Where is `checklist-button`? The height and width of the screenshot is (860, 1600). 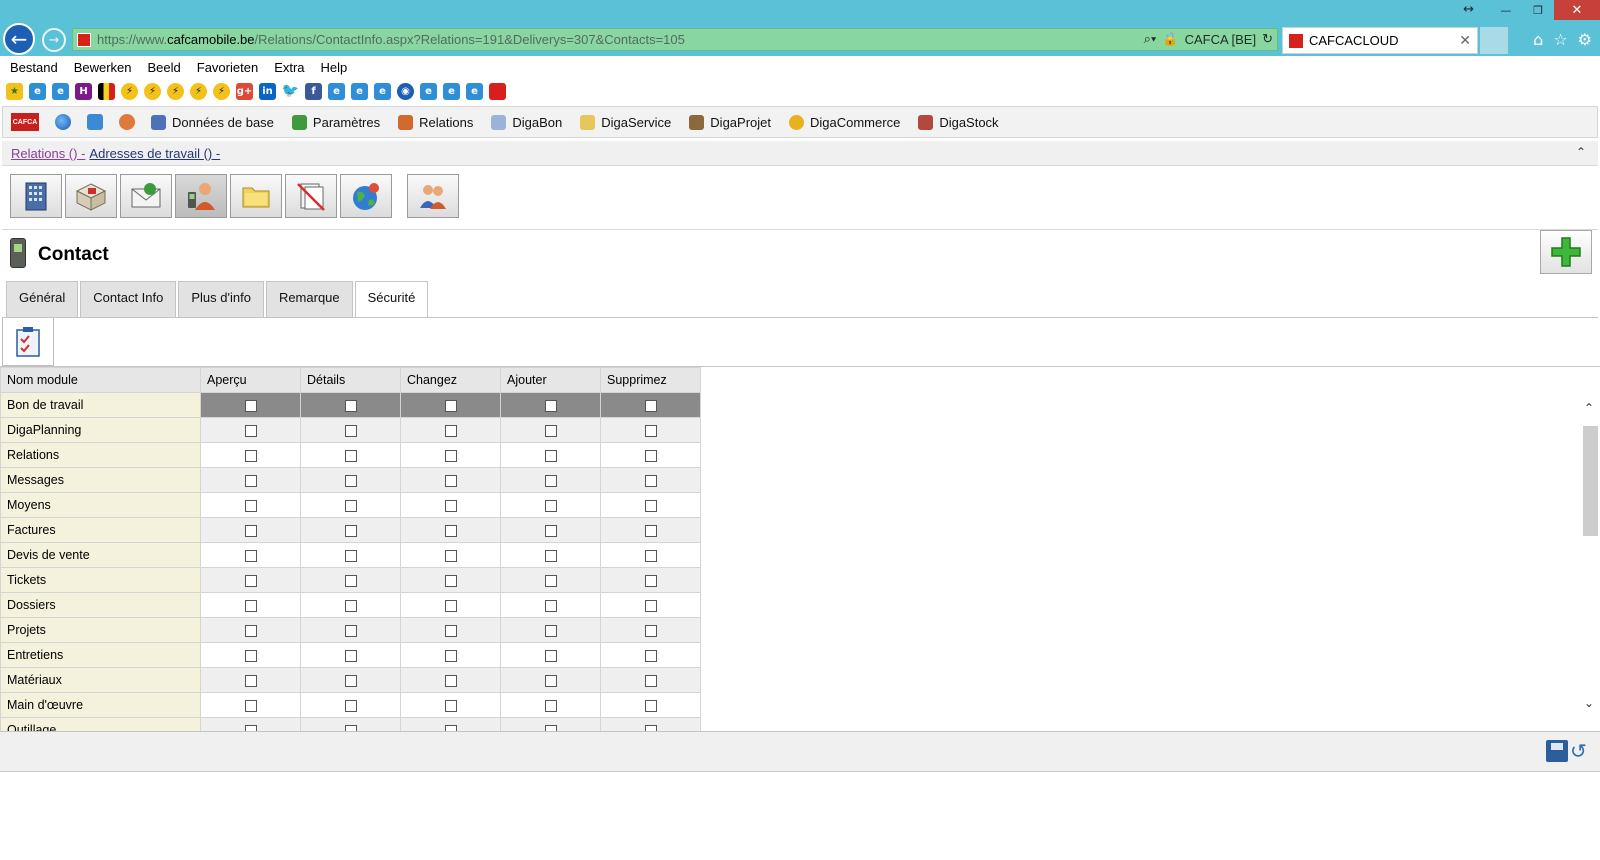
checklist-button is located at coordinates (28, 342).